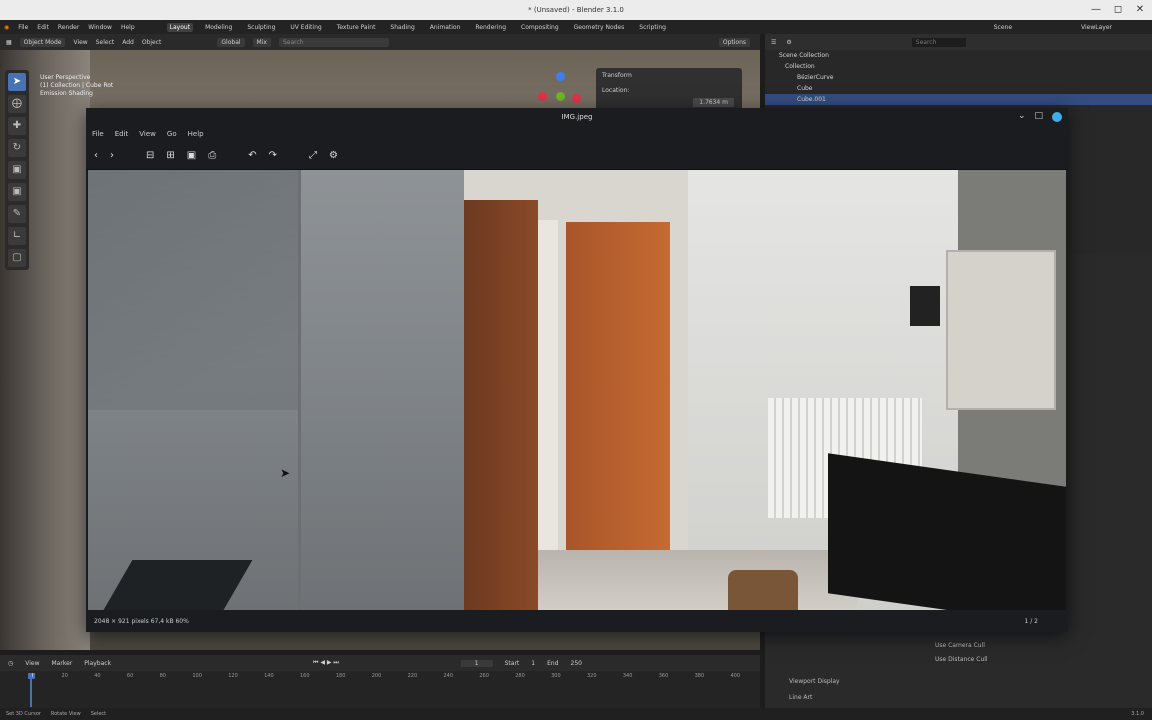 This screenshot has width=1152, height=720. I want to click on maximize-icon: ◻, so click(1118, 10).